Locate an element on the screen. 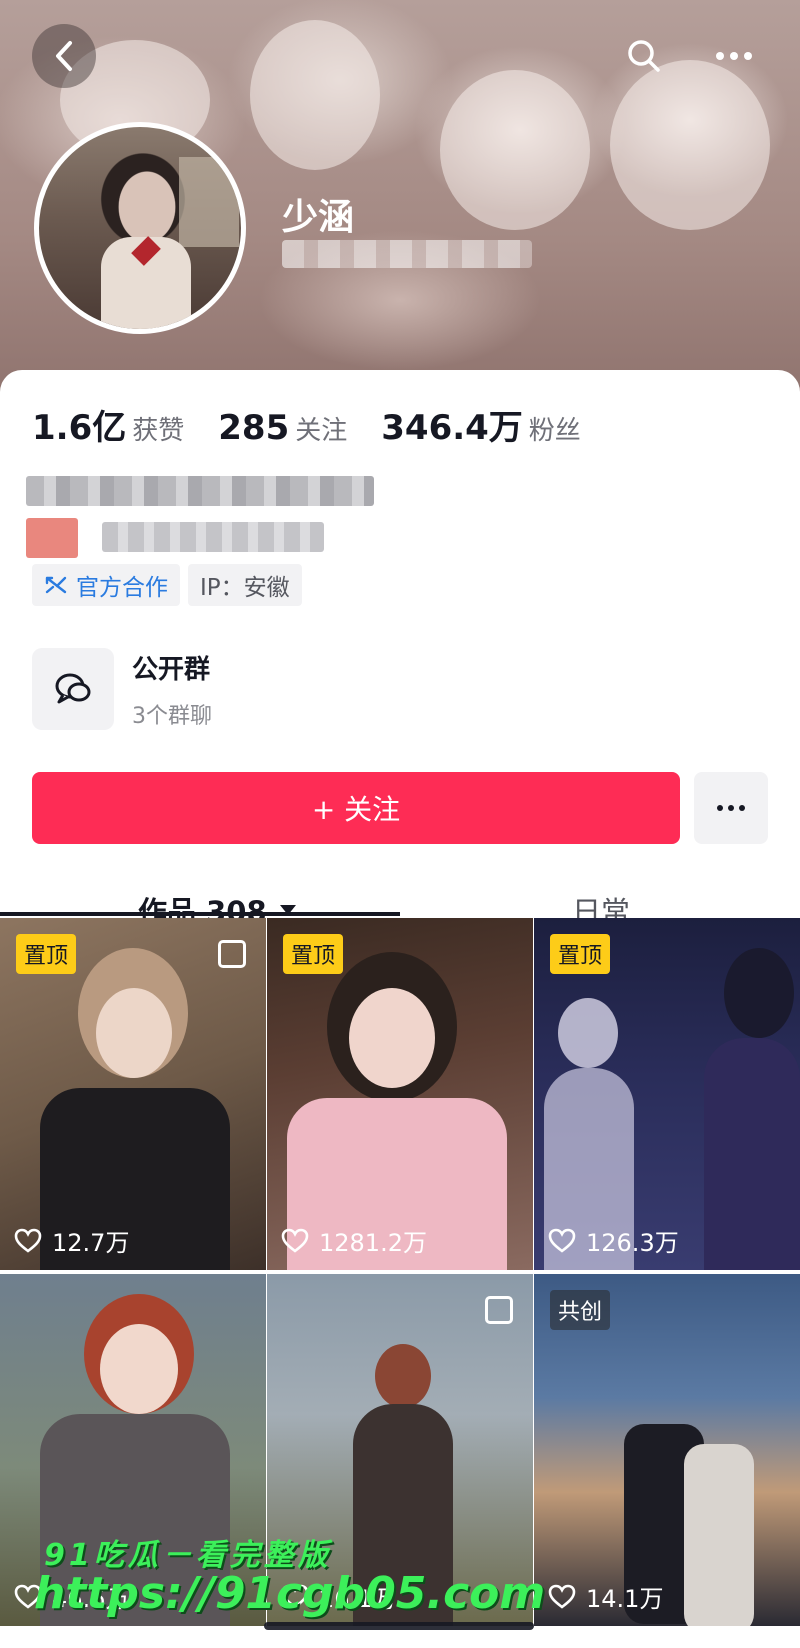  following-label: 关注 is located at coordinates (321, 428).